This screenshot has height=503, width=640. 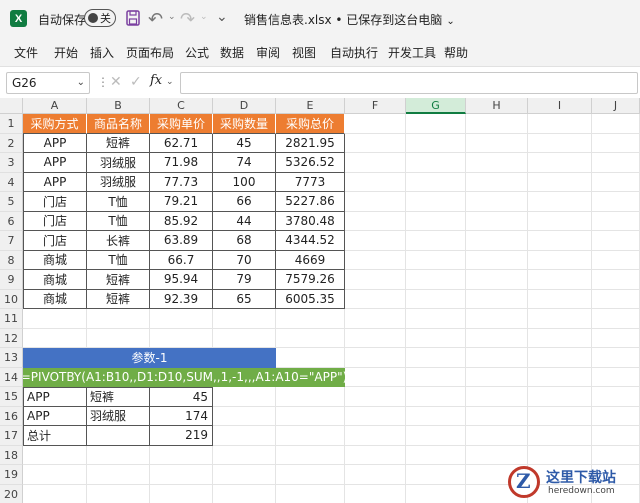 I want to click on table-cell: 4669, so click(x=310, y=260).